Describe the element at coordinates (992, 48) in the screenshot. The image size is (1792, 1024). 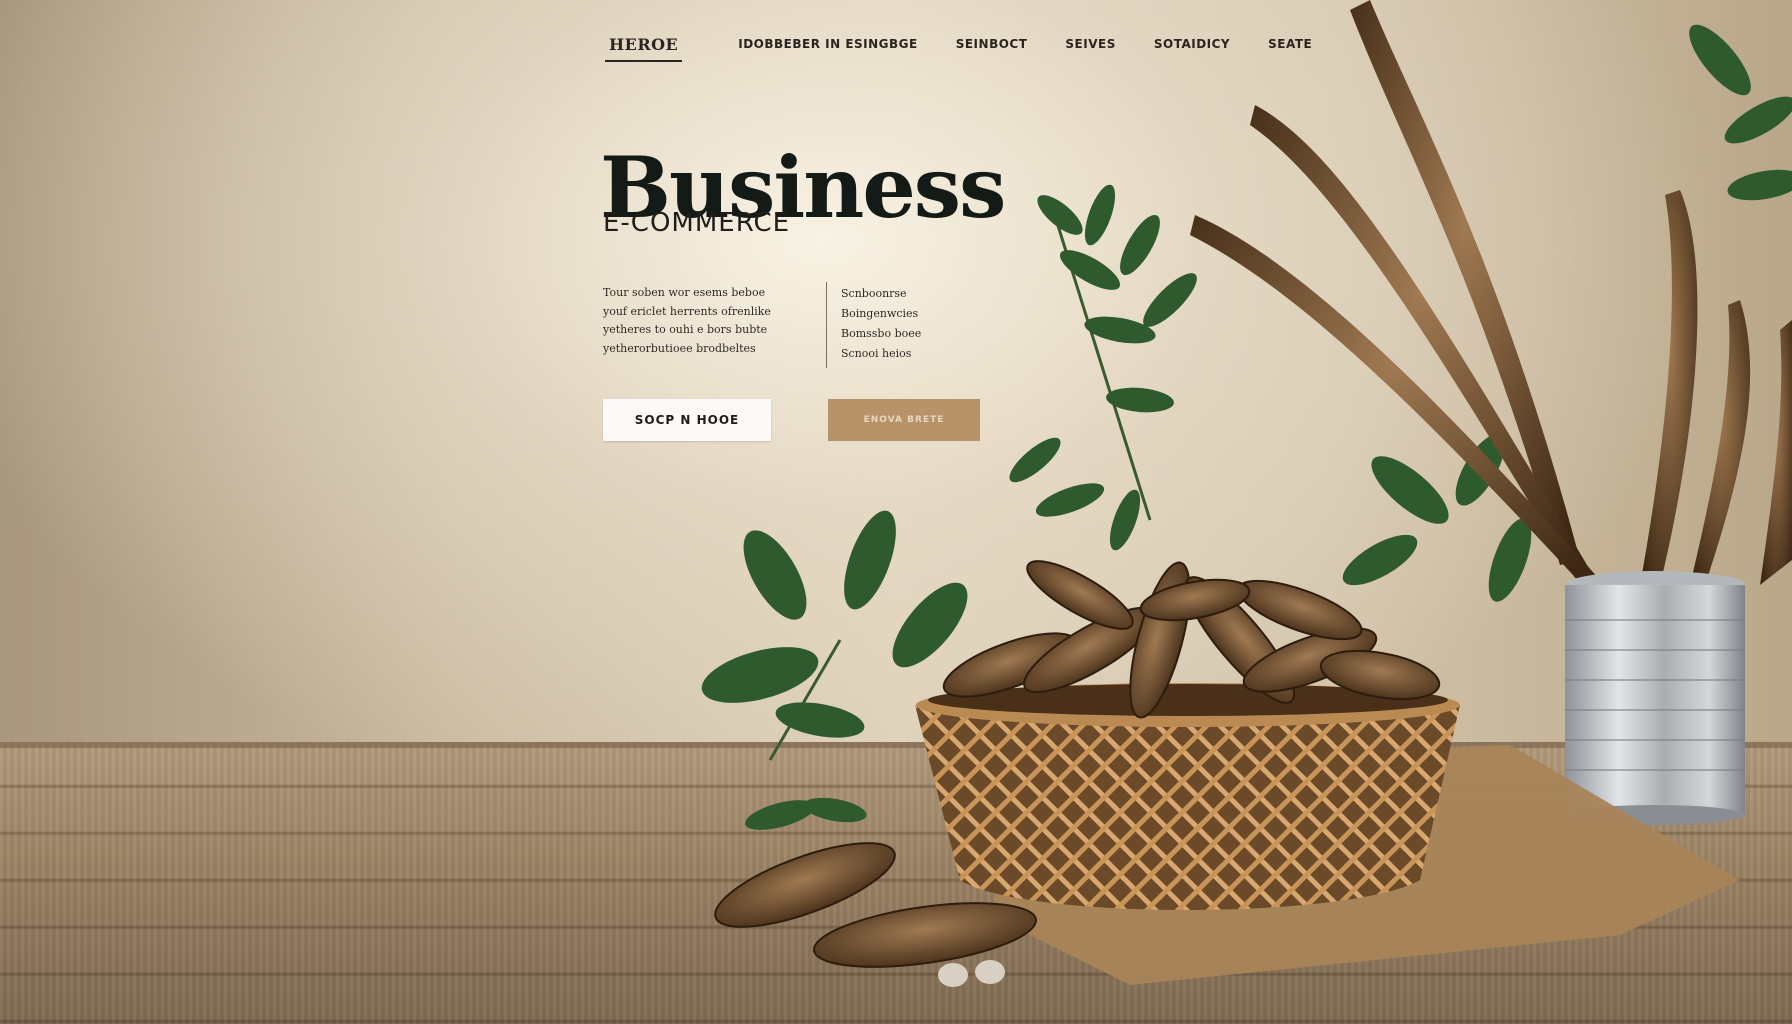
I see `nav-item-2: SEINBOCT` at that location.